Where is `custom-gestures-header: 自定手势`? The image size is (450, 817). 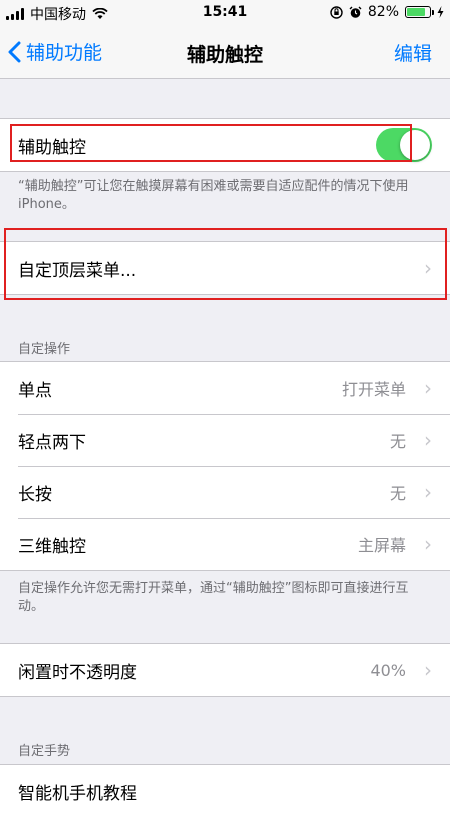
custom-gestures-header: 自定手势 is located at coordinates (44, 751).